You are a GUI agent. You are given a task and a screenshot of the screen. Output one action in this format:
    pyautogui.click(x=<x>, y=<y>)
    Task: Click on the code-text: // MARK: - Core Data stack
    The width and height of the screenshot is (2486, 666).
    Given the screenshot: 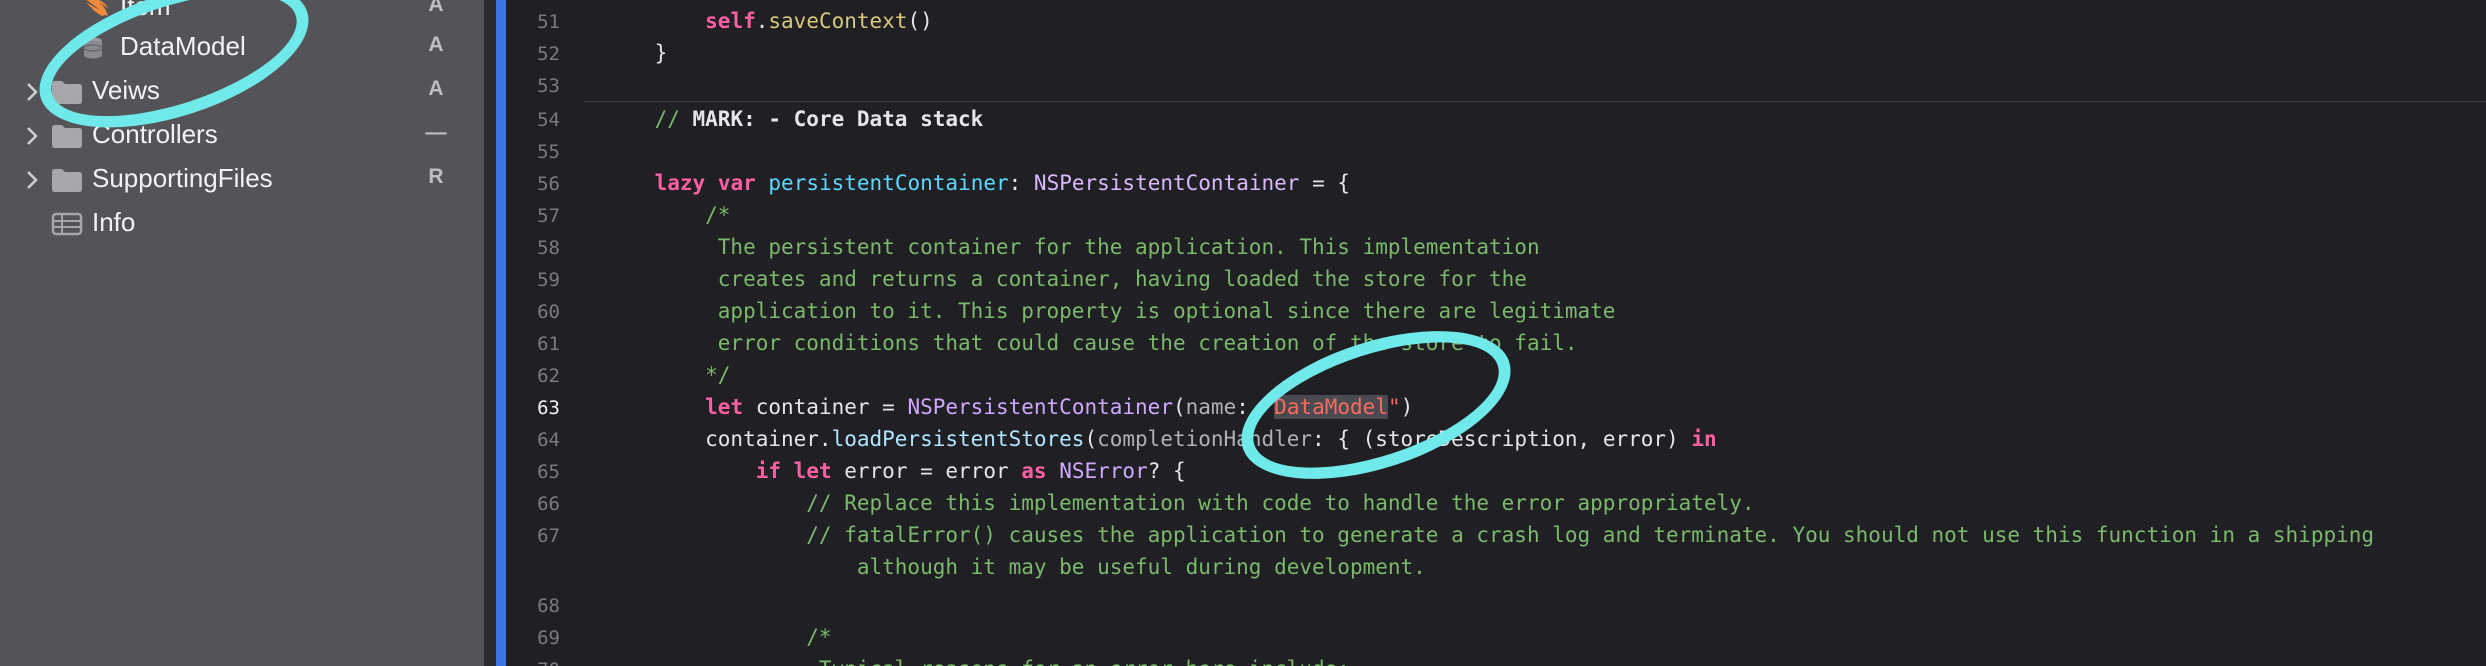 What is the action you would take?
    pyautogui.click(x=819, y=119)
    